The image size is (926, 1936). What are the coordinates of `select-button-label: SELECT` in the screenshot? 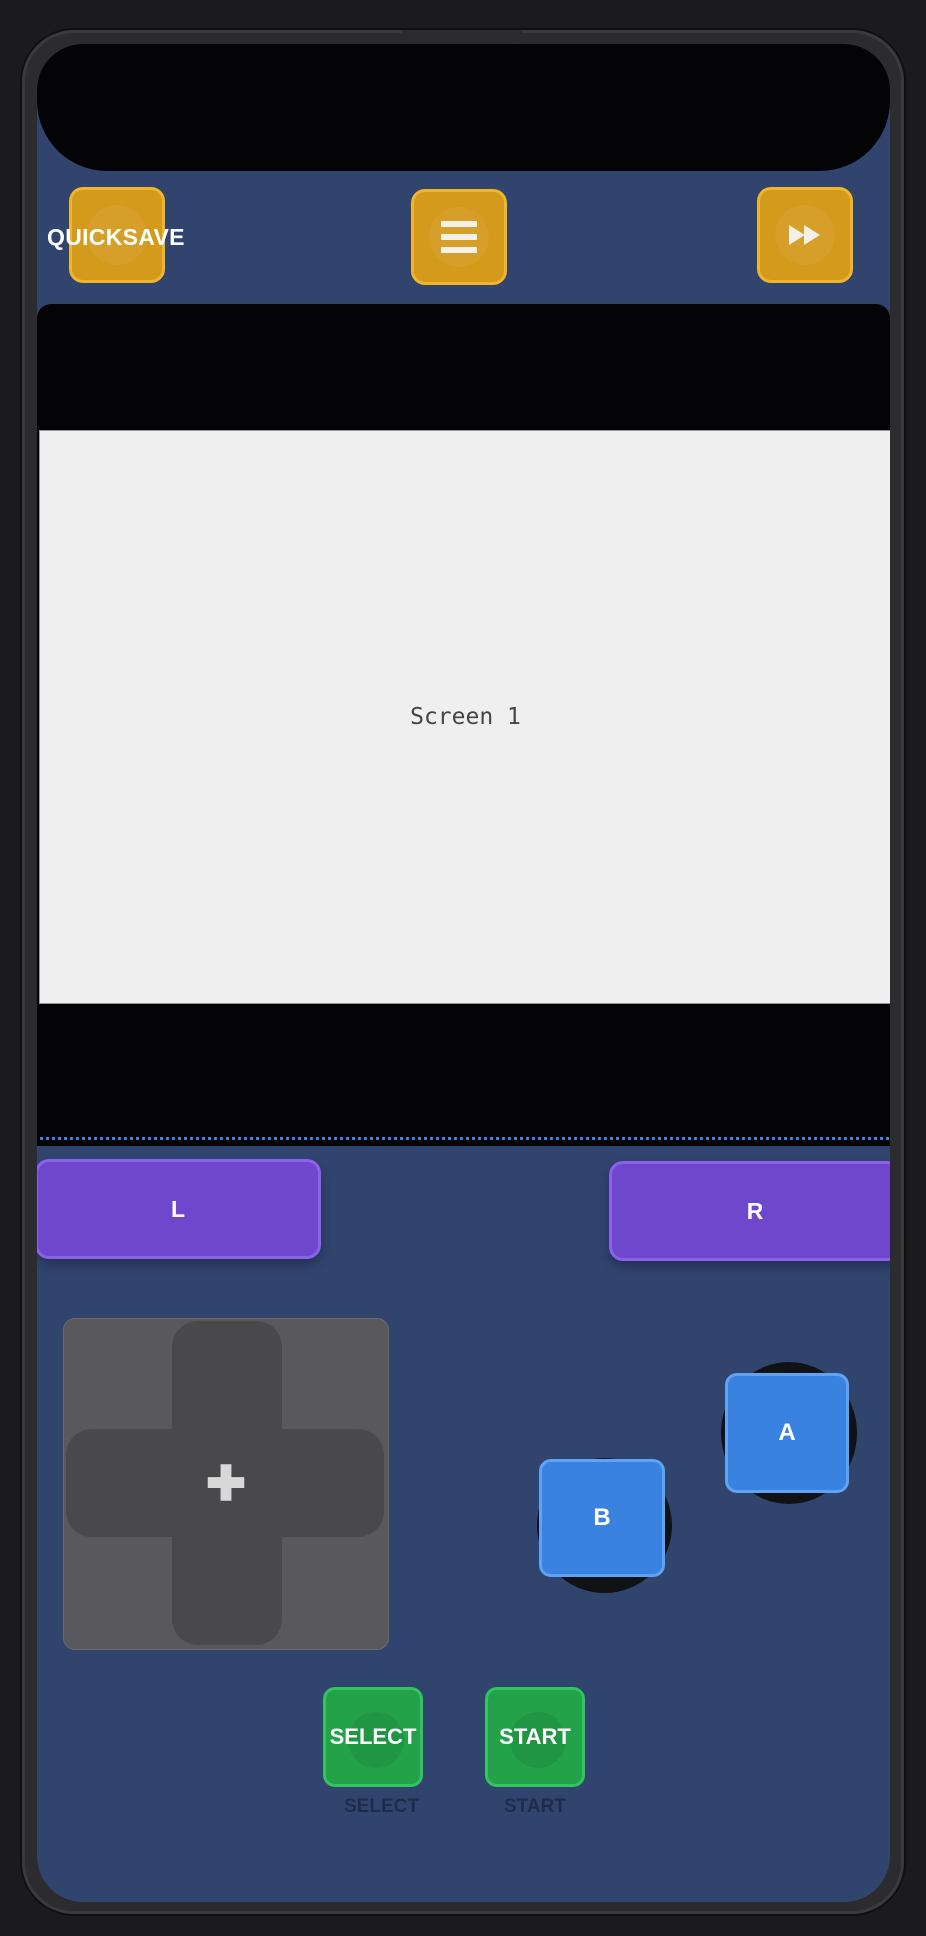 It's located at (373, 1736).